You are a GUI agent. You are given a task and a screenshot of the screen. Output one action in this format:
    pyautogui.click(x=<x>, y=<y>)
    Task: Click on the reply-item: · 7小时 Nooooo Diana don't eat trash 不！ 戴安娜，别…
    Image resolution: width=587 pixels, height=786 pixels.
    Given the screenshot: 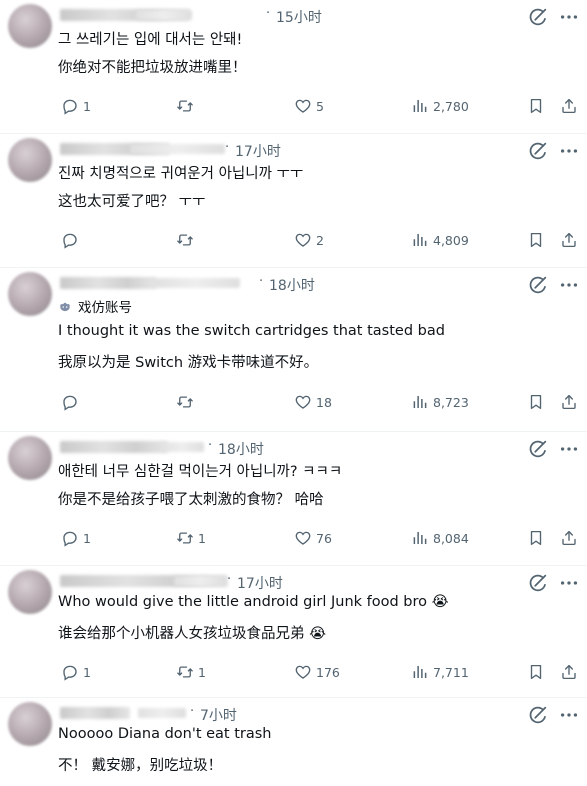 What is the action you would take?
    pyautogui.click(x=293, y=742)
    